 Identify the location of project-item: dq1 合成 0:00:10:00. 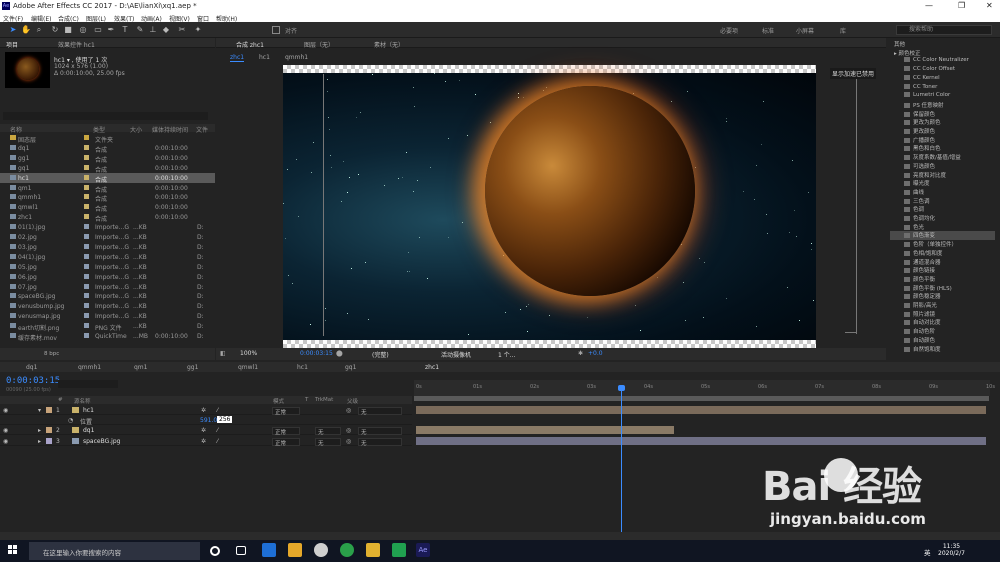
(107, 148).